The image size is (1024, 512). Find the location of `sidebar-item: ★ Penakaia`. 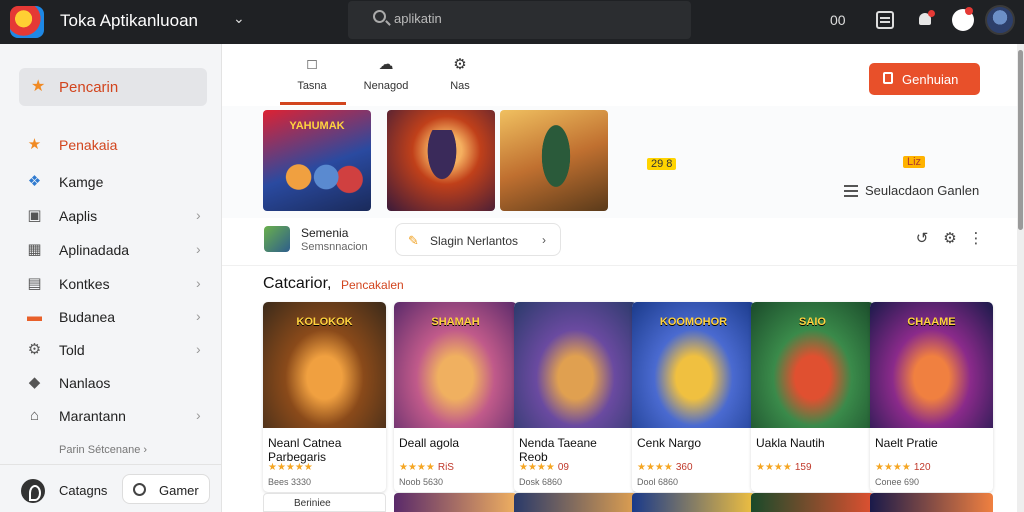

sidebar-item: ★ Penakaia is located at coordinates (111, 145).